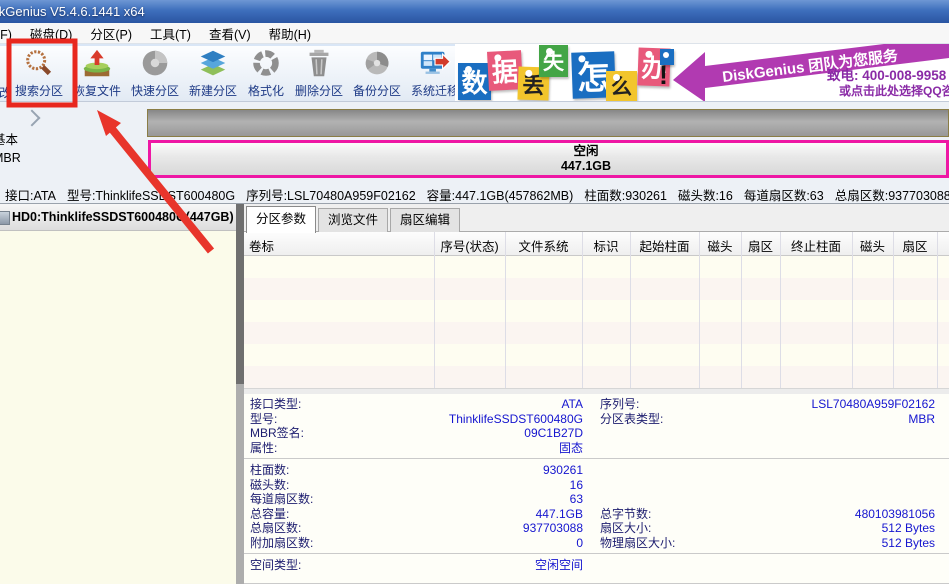 Image resolution: width=949 pixels, height=584 pixels. What do you see at coordinates (548, 159) in the screenshot?
I see `free-space-partition: 空闲 447.1GB` at bounding box center [548, 159].